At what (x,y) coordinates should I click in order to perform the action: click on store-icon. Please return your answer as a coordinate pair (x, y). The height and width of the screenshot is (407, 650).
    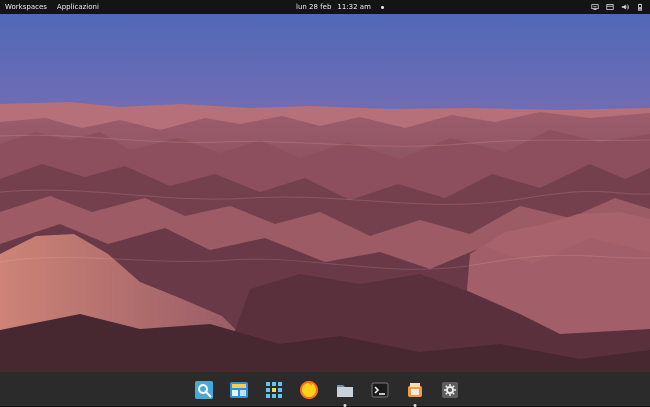
    Looking at the image, I should click on (415, 393).